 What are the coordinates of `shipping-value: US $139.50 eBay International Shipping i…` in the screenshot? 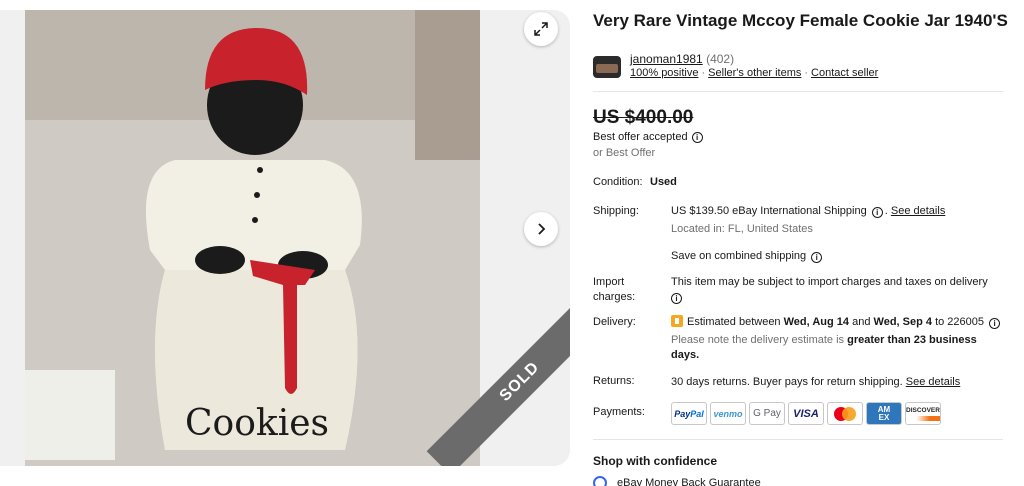 It's located at (808, 211).